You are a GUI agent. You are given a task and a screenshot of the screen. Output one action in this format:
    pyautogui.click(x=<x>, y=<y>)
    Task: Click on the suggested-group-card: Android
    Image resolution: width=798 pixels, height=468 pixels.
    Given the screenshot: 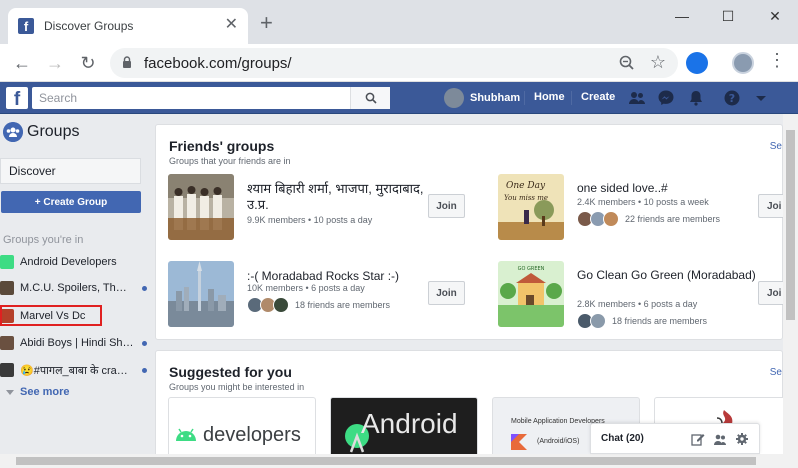 What is the action you would take?
    pyautogui.click(x=404, y=425)
    